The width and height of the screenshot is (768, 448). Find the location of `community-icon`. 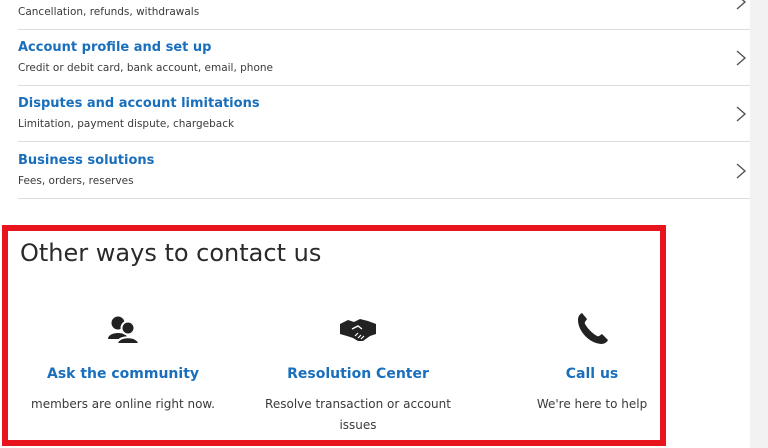

community-icon is located at coordinates (123, 329).